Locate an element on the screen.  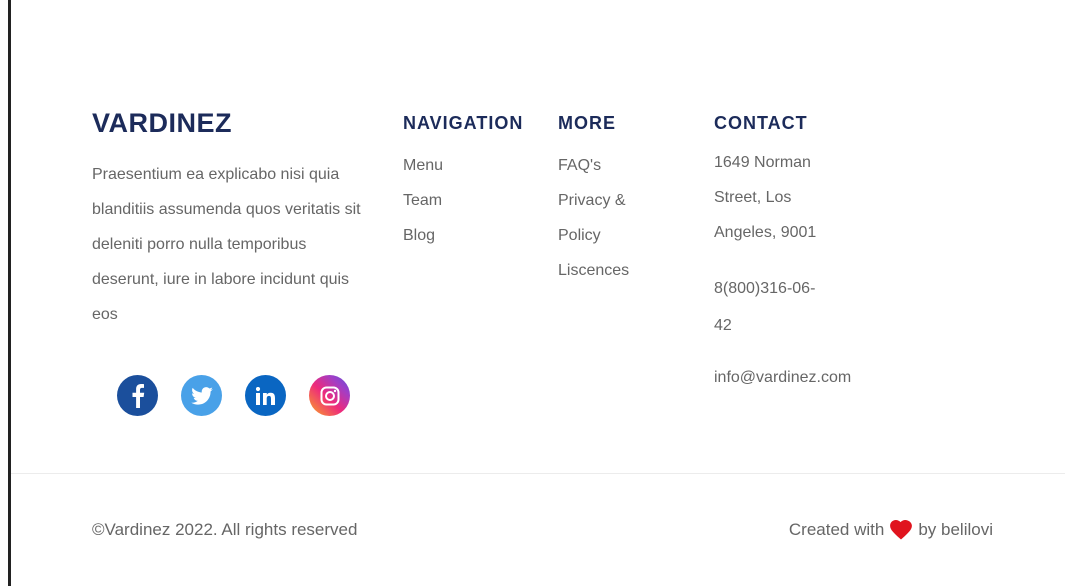
left-border is located at coordinates (9, 293).